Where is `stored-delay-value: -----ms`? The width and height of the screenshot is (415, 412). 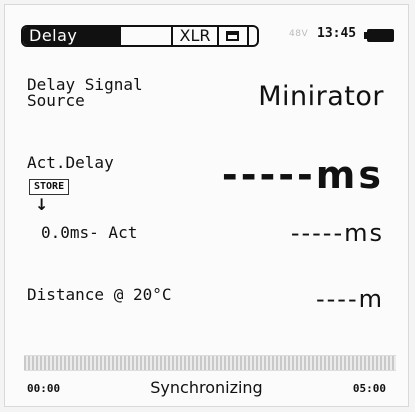
stored-delay-value: -----ms is located at coordinates (337, 233).